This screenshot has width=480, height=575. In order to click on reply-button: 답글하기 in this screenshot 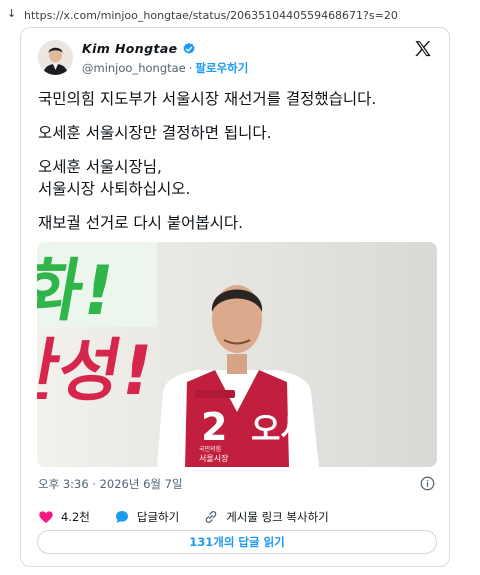, I will do `click(146, 517)`.